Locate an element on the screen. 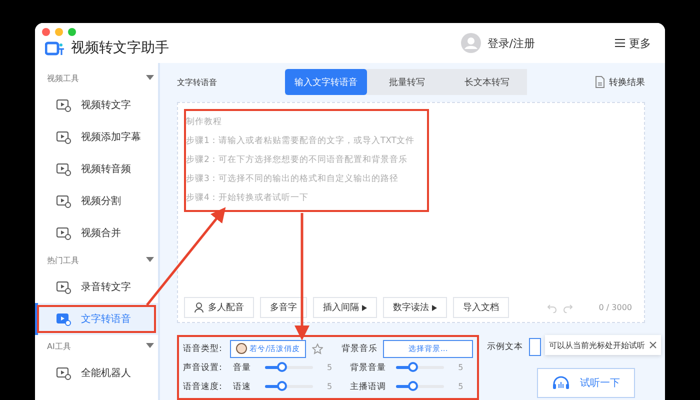  section-title: 视频工具 is located at coordinates (63, 78).